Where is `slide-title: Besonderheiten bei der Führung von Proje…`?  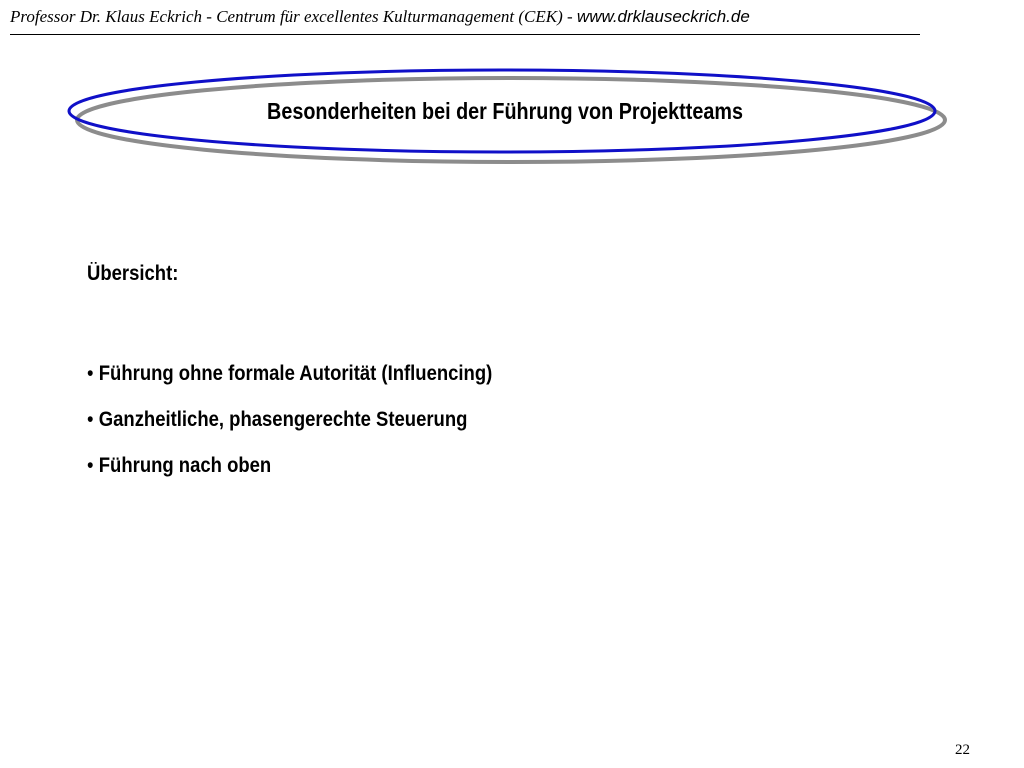 slide-title: Besonderheiten bei der Führung von Proje… is located at coordinates (505, 111).